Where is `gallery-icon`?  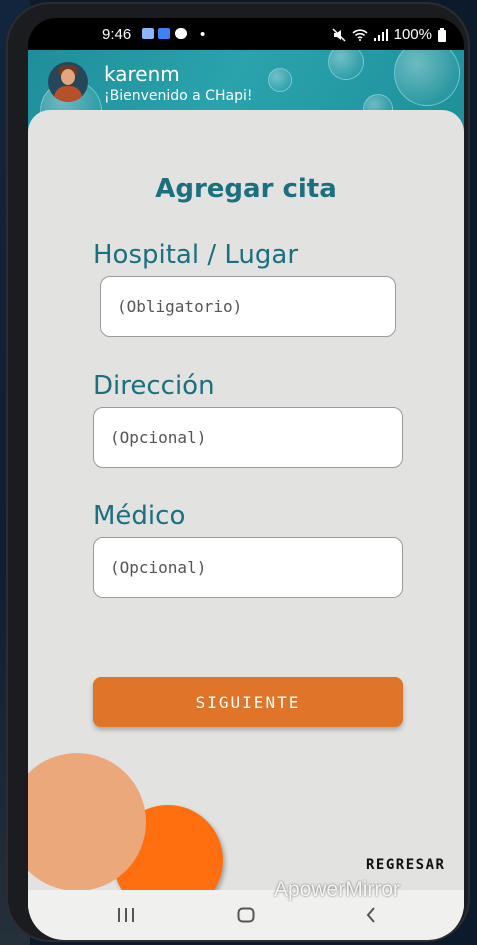 gallery-icon is located at coordinates (164, 33).